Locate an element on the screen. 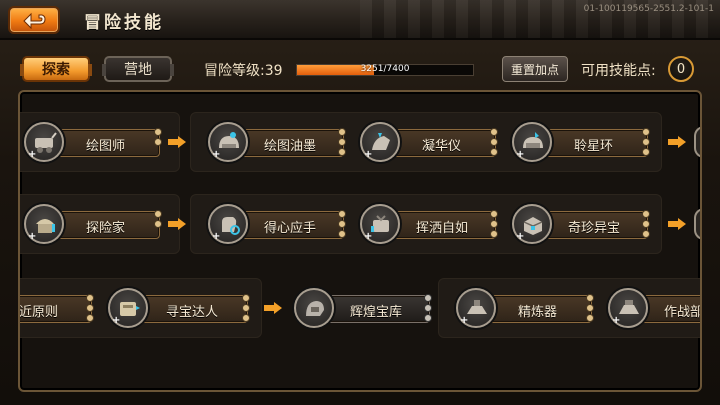 The height and width of the screenshot is (405, 720). skill-node-proximity: 就近原则 is located at coordinates (56, 308).